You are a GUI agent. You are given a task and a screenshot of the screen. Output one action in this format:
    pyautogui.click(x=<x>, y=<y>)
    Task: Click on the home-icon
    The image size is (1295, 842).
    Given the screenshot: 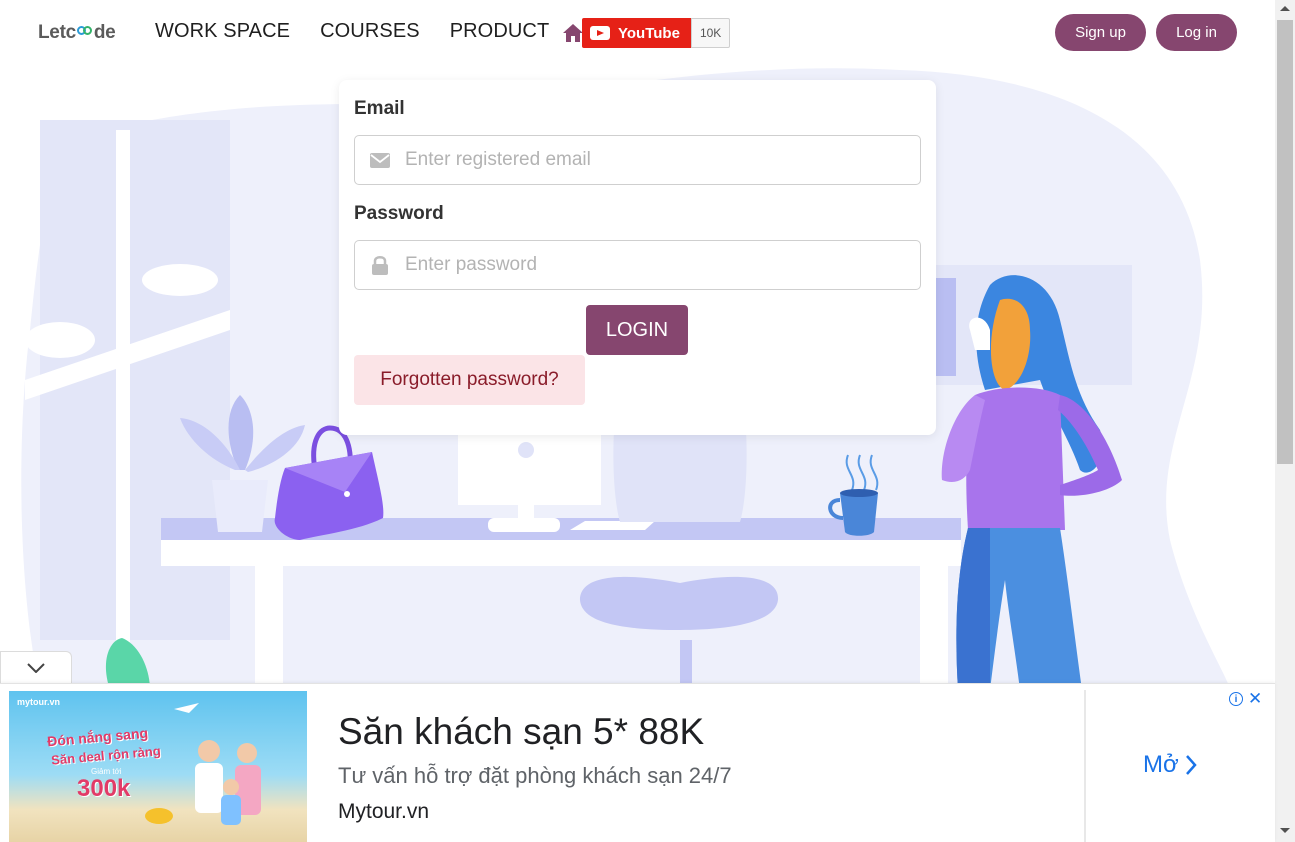 What is the action you would take?
    pyautogui.click(x=573, y=33)
    